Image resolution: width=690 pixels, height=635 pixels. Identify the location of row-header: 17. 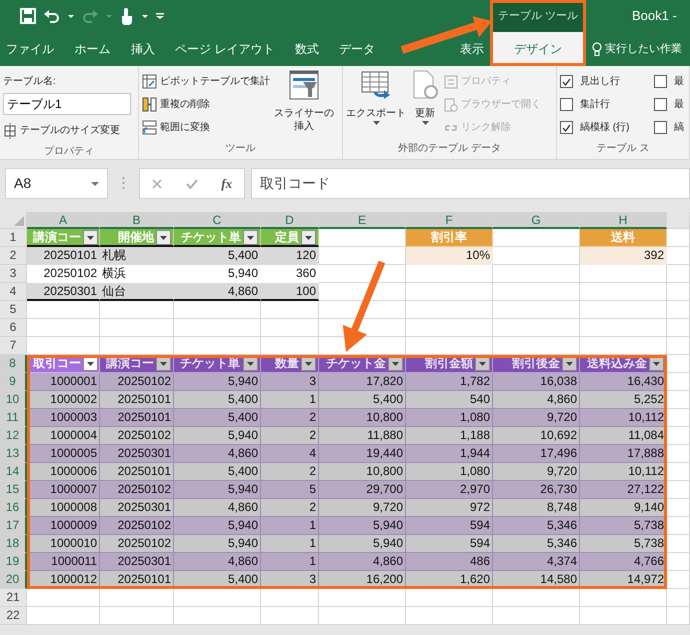
(13, 526).